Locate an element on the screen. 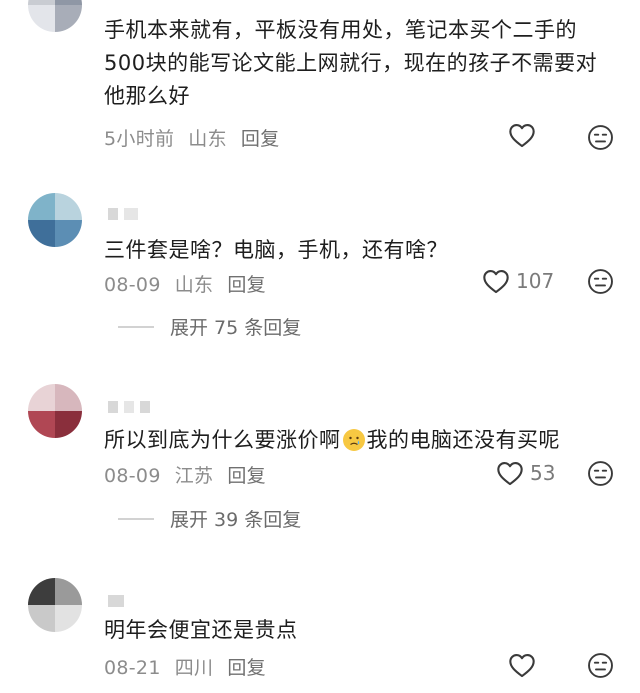  comment-meta: 08-09 山东 回复 is located at coordinates (192, 283).